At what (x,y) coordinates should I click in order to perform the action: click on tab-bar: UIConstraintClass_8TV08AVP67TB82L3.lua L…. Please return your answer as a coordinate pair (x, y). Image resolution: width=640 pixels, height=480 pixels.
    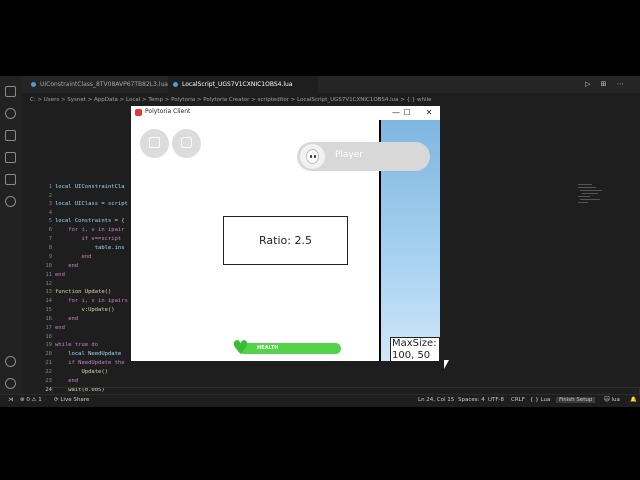
    Looking at the image, I should click on (331, 84).